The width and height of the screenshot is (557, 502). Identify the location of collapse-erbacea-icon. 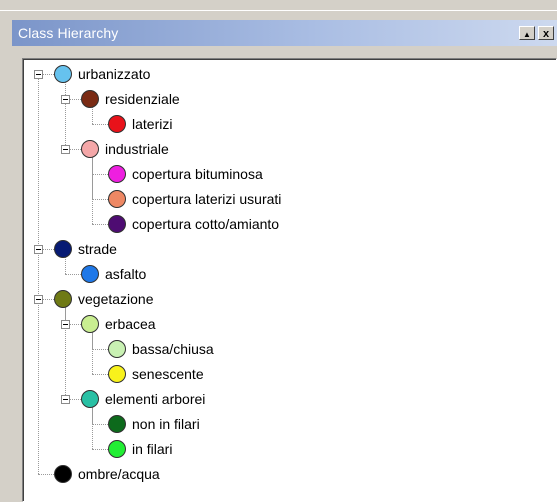
(65, 324).